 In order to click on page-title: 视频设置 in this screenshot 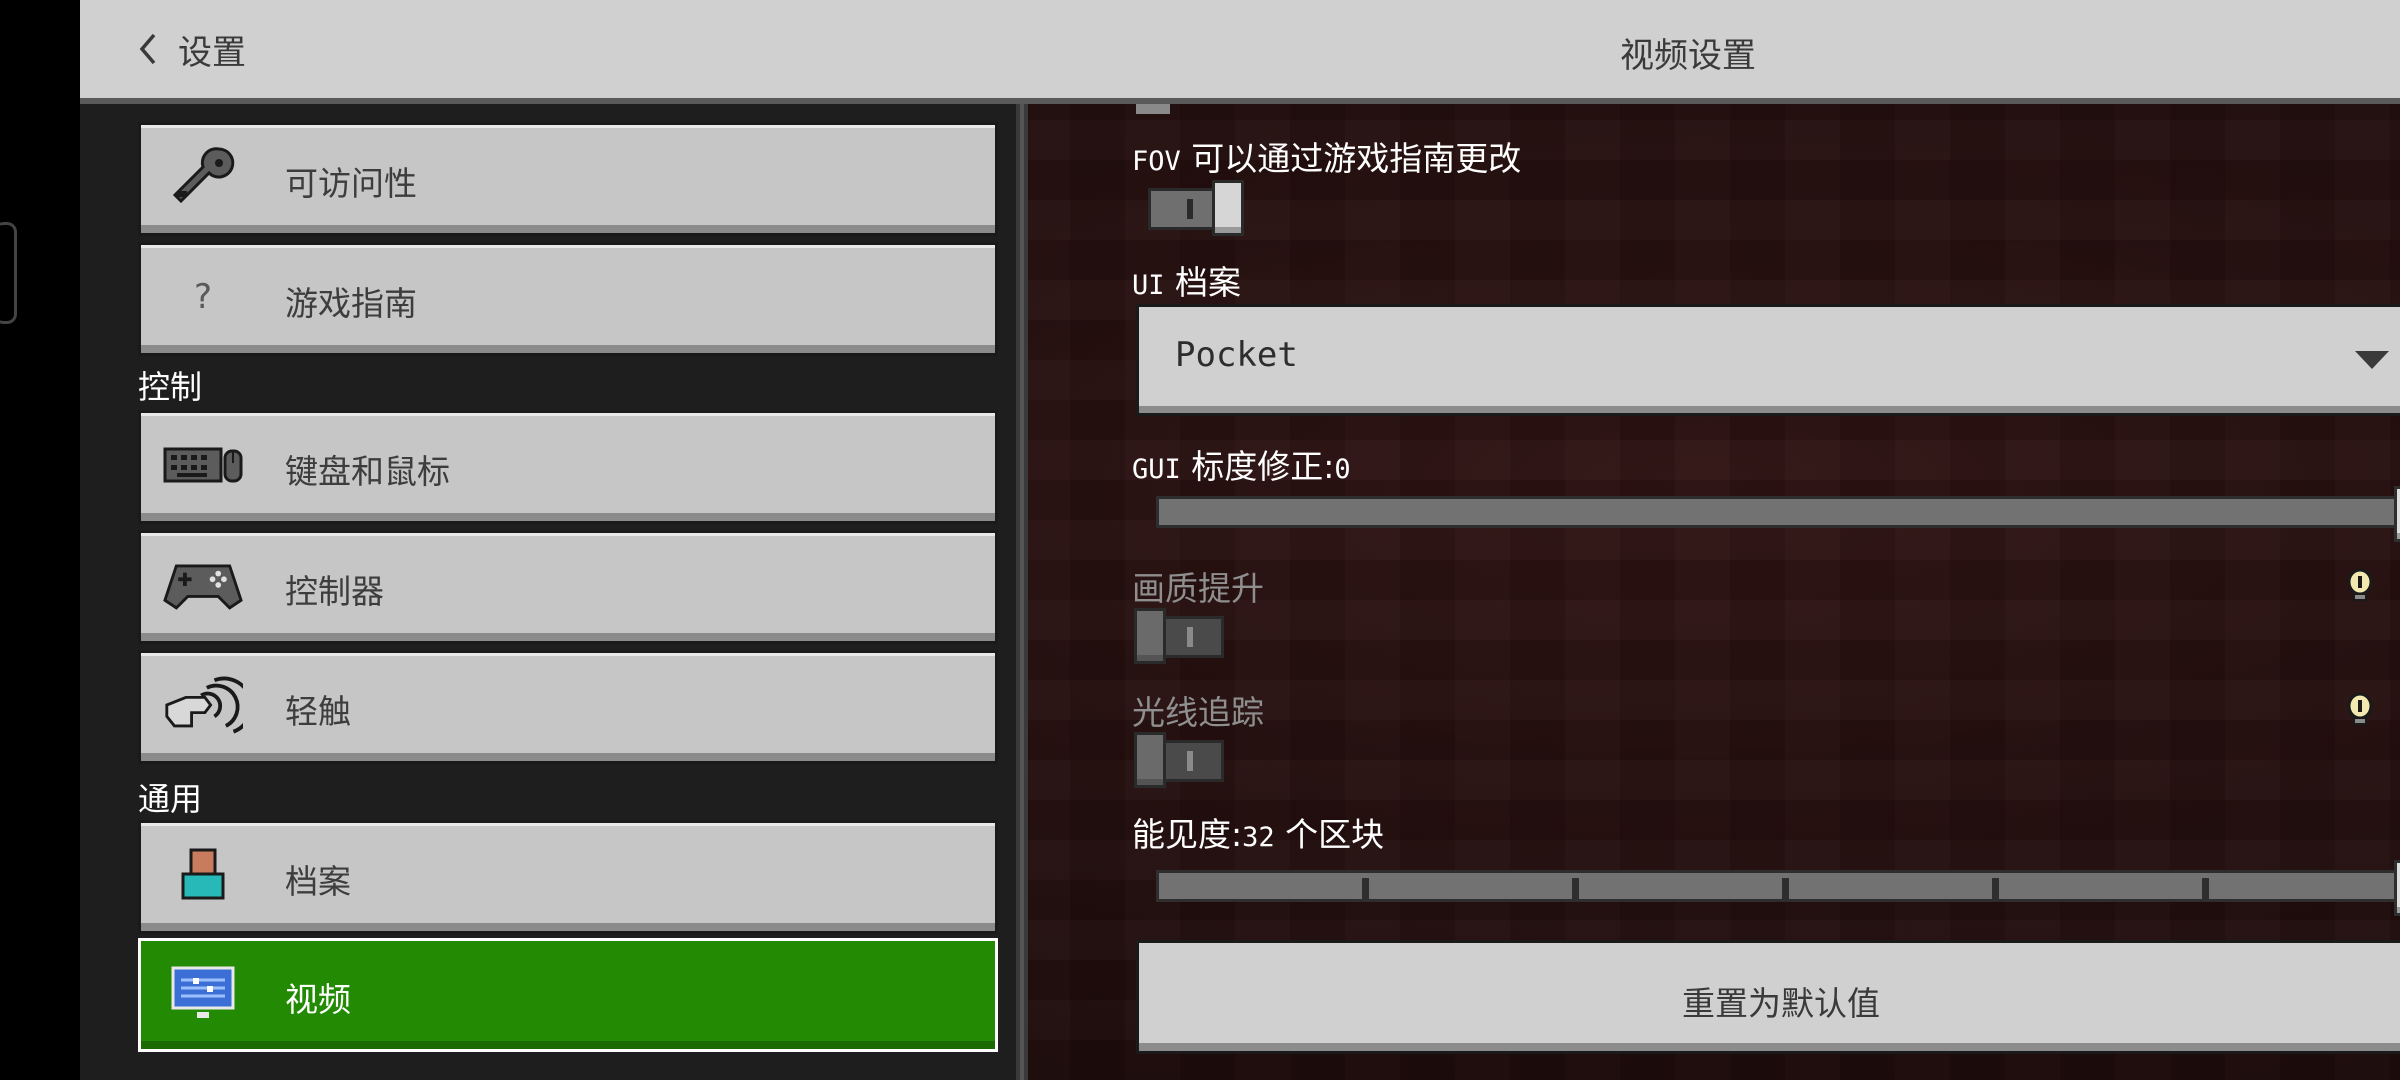, I will do `click(1688, 56)`.